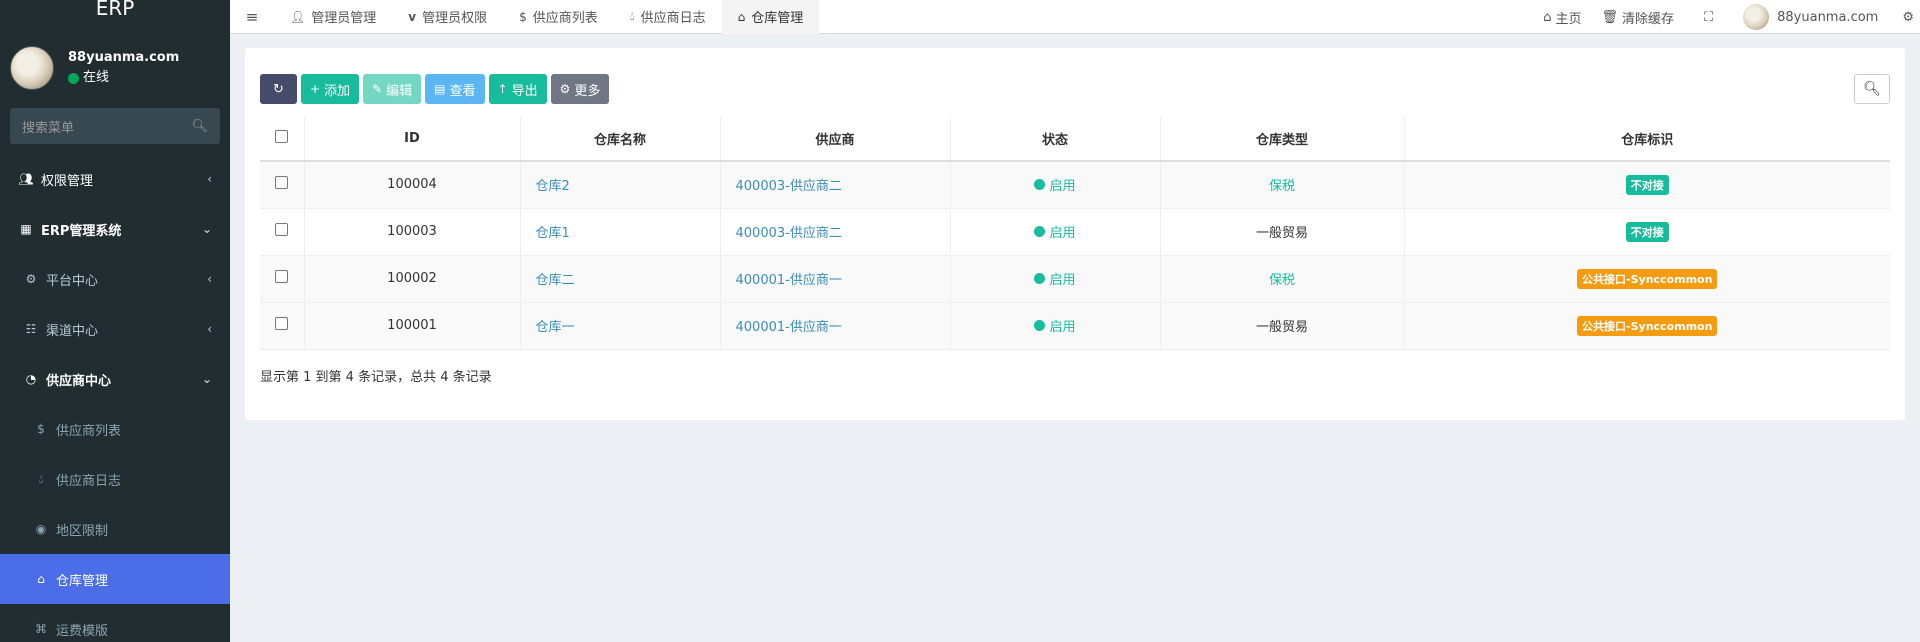 The image size is (1920, 642). What do you see at coordinates (1040, 325) in the screenshot?
I see `status-dot-icon` at bounding box center [1040, 325].